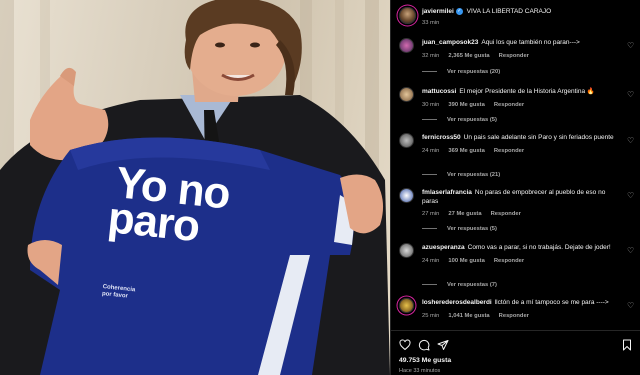 The width and height of the screenshot is (640, 375). I want to click on comment-time: 25 min, so click(431, 315).